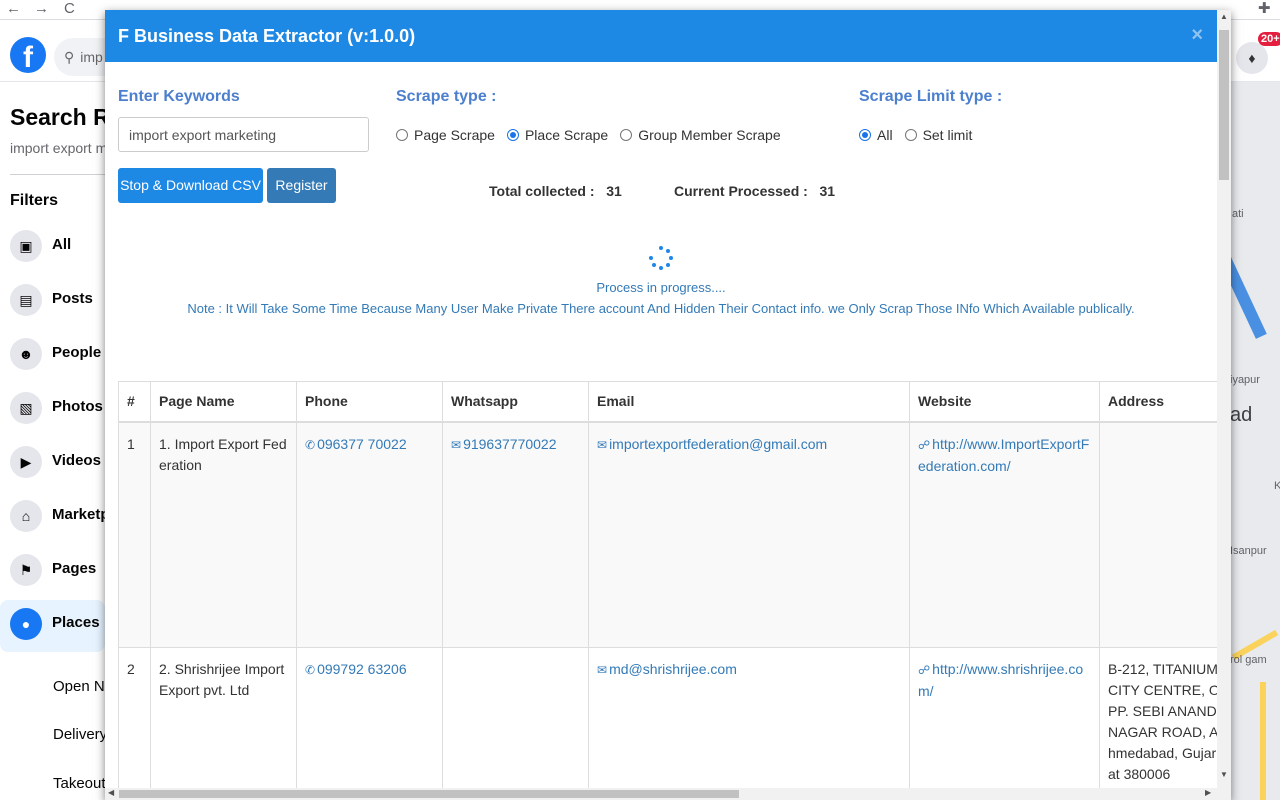 The width and height of the screenshot is (1280, 800). I want to click on sidebar-item-pages: ⚑ Pages, so click(52, 572).